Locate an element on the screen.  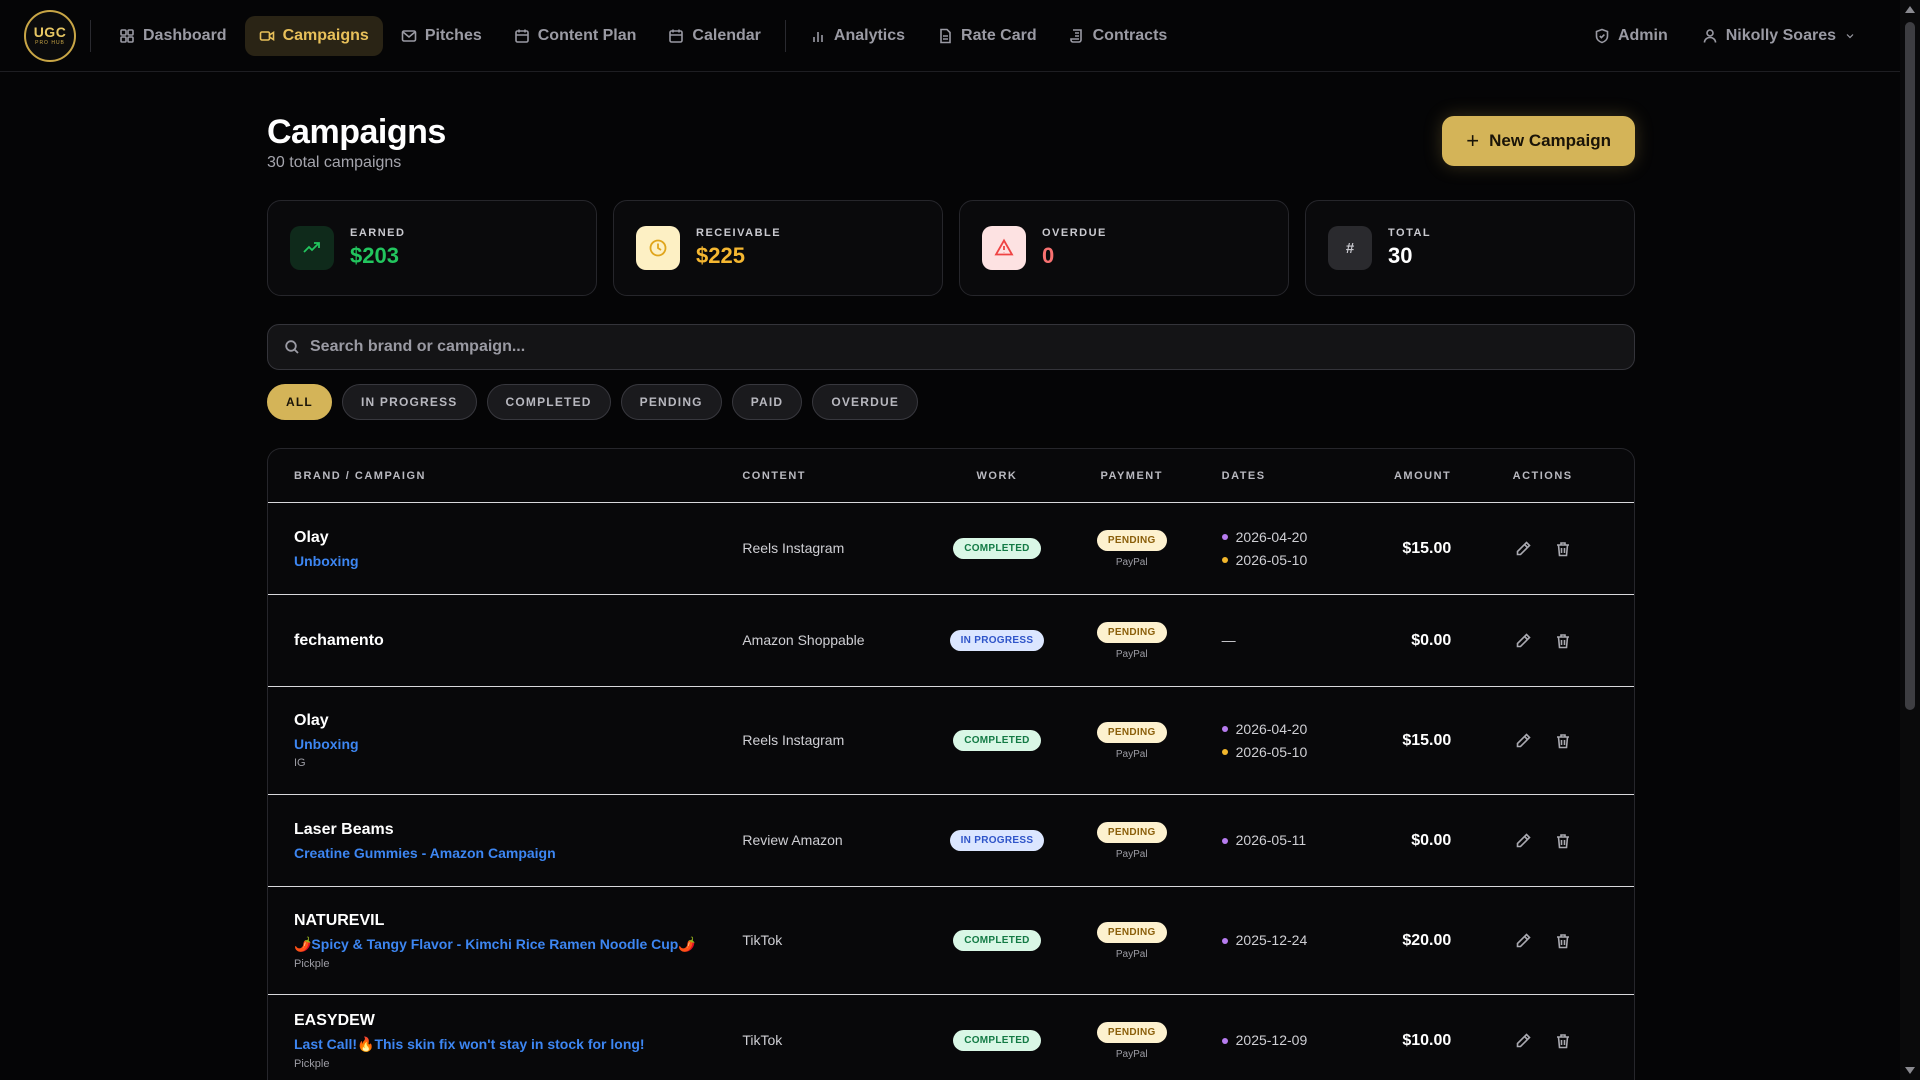
page-scrollbar is located at coordinates (1910, 540).